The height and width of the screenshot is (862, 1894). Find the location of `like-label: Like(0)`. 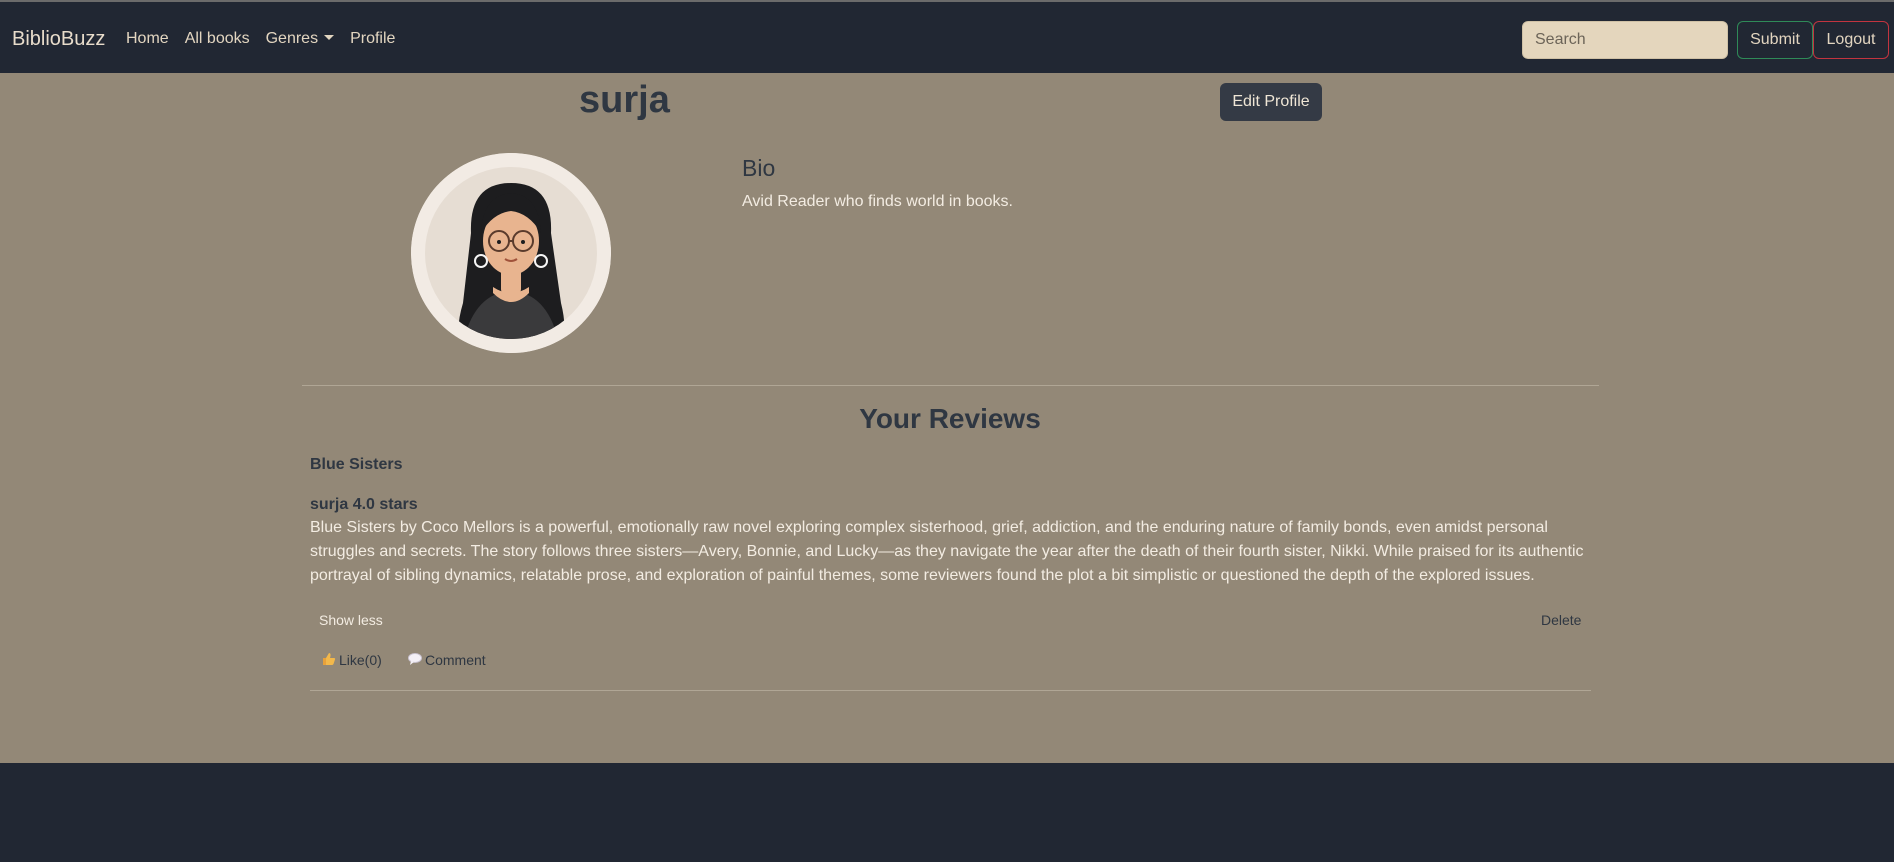

like-label: Like(0) is located at coordinates (360, 660).